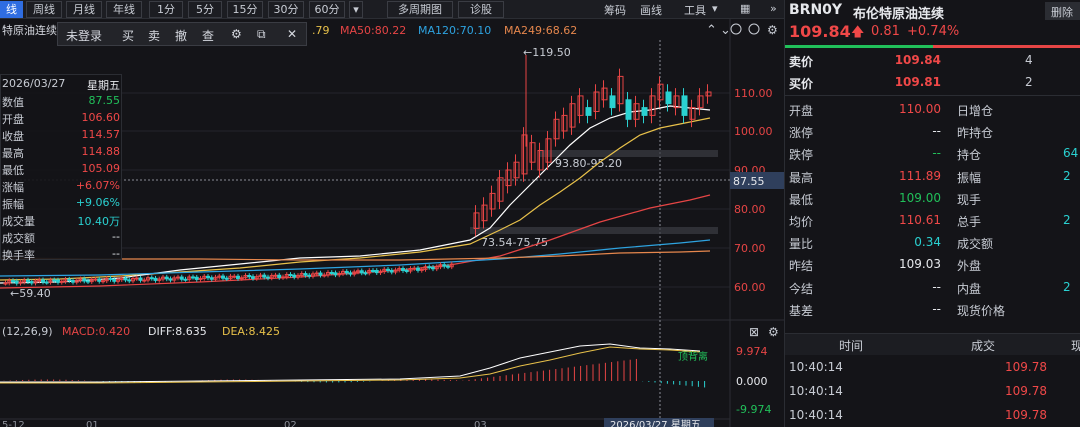 The width and height of the screenshot is (1080, 427). What do you see at coordinates (13, 187) in the screenshot?
I see `info-key: 涨幅` at bounding box center [13, 187].